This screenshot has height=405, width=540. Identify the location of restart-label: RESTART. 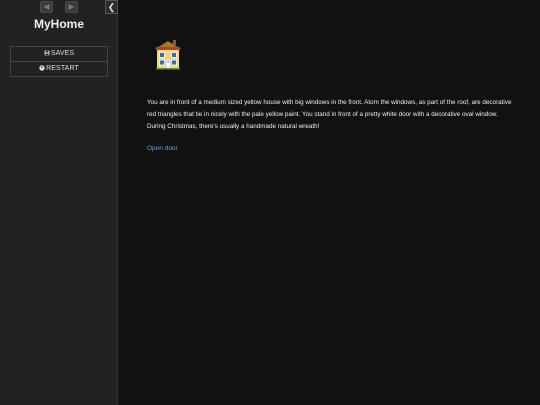
(62, 68).